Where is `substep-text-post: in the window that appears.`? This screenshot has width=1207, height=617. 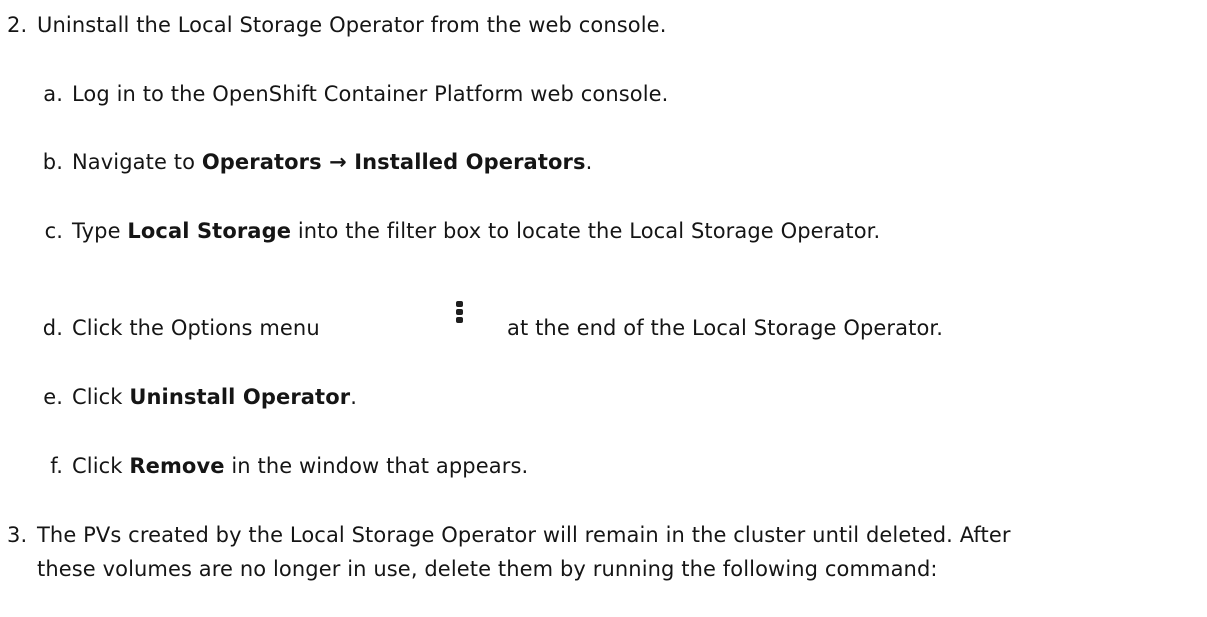 substep-text-post: in the window that appears. is located at coordinates (376, 466).